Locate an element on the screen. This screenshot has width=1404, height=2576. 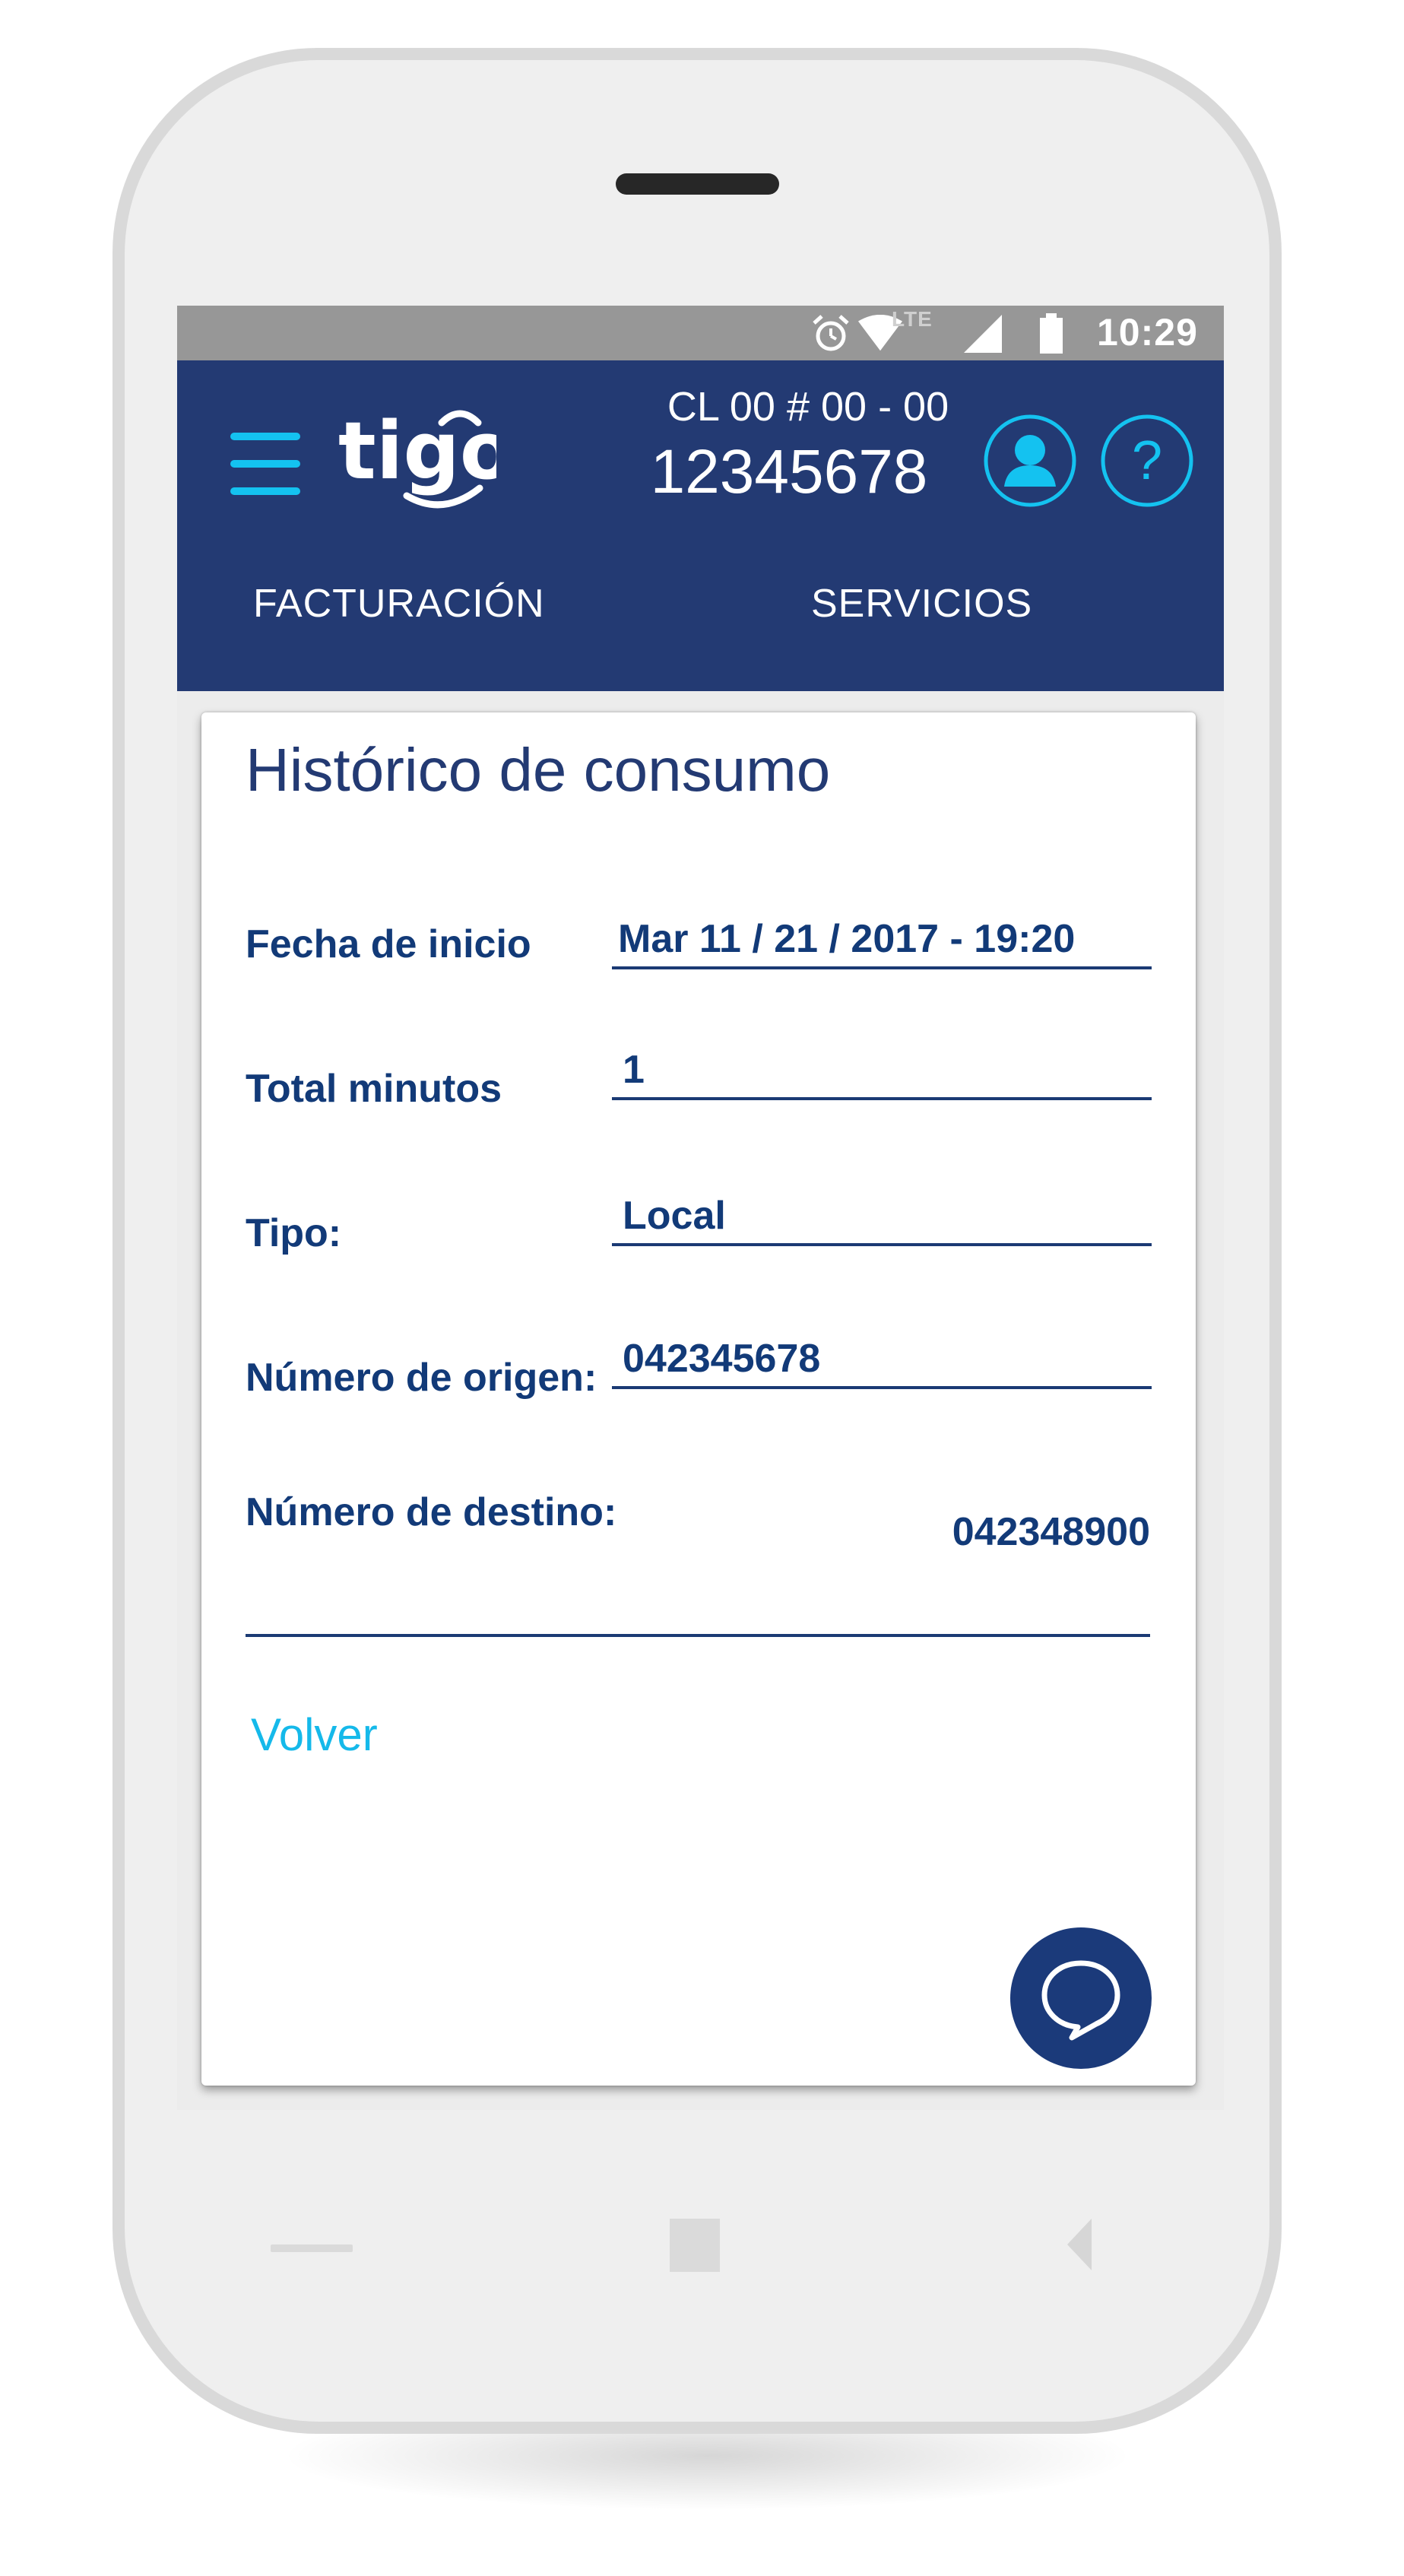
help-icon: ? is located at coordinates (1147, 461).